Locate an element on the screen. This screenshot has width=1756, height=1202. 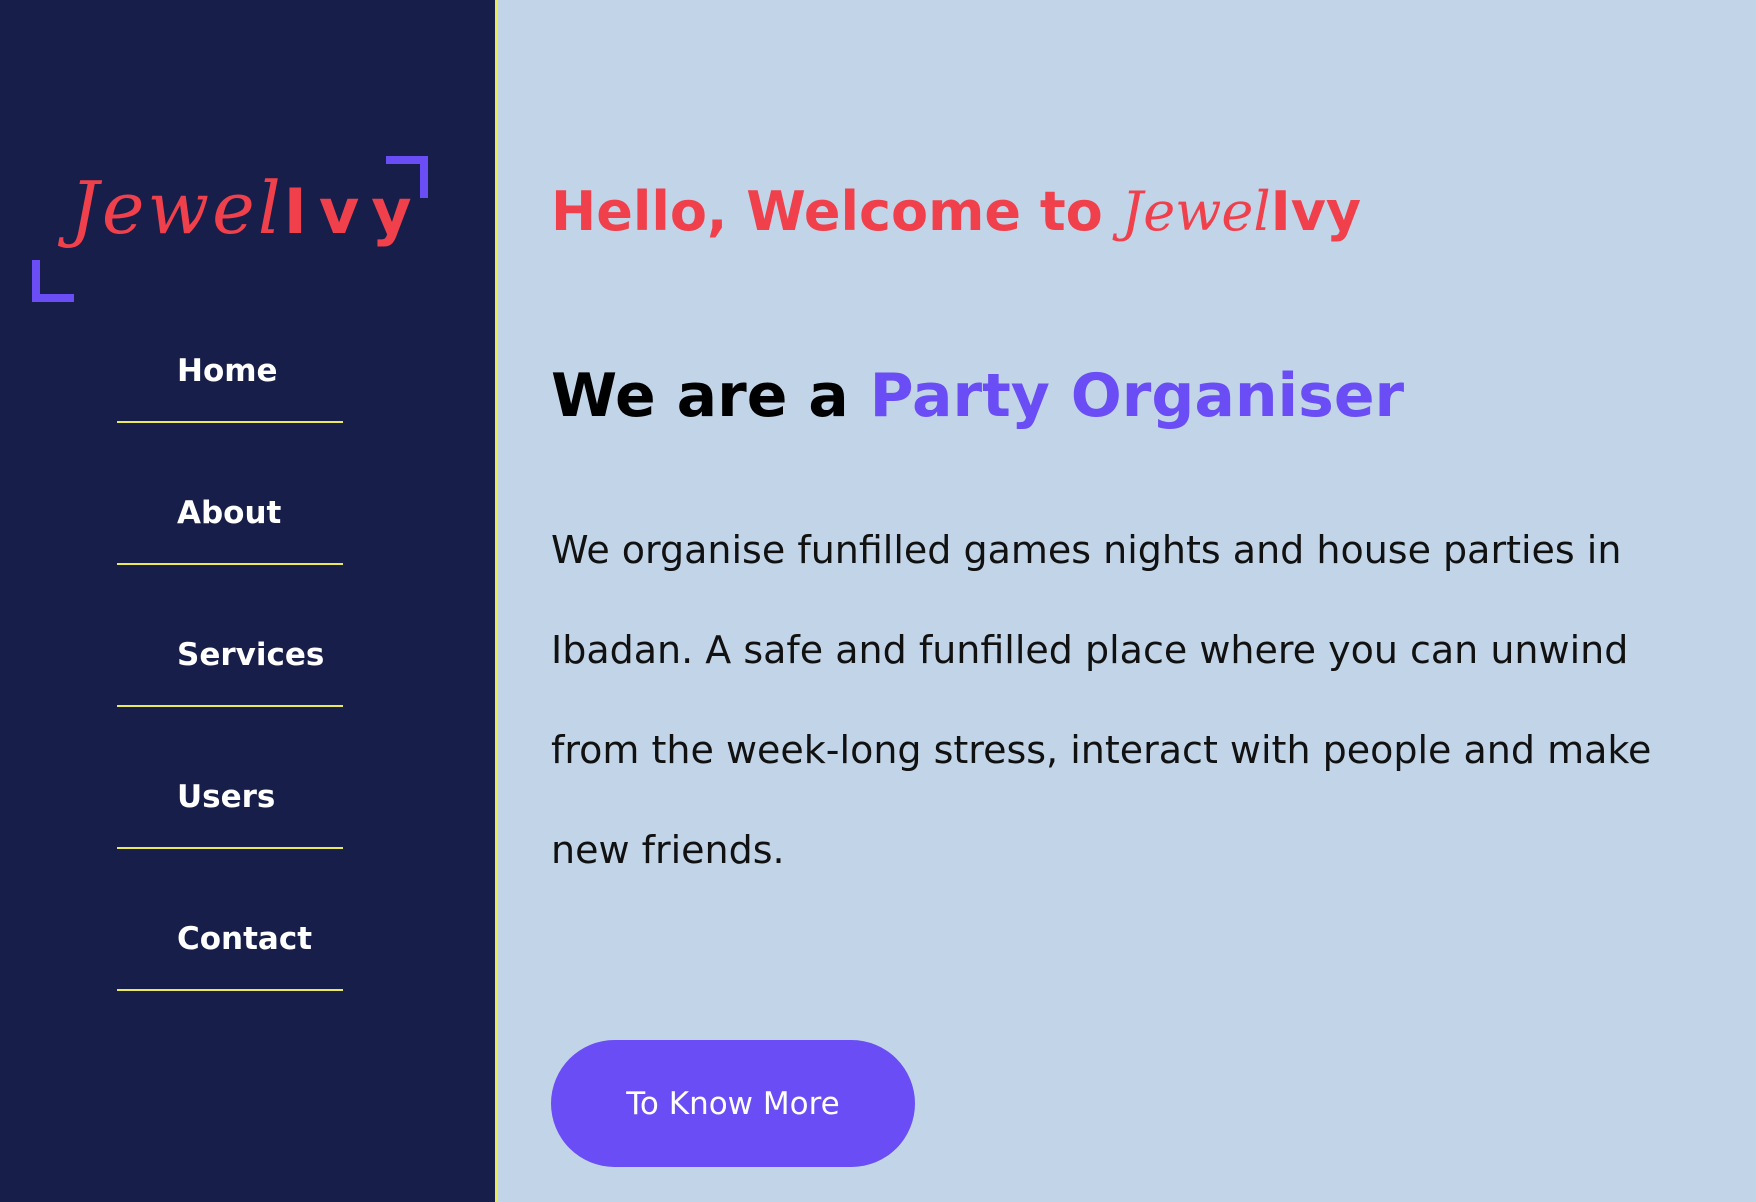
welcome-brand-script: Jewel is located at coordinates (1196, 211).